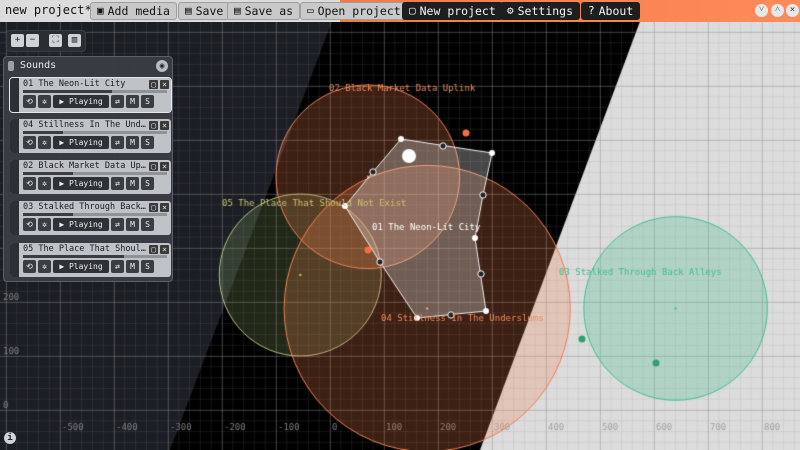  I want to click on drag-handle-icon, so click(11, 66).